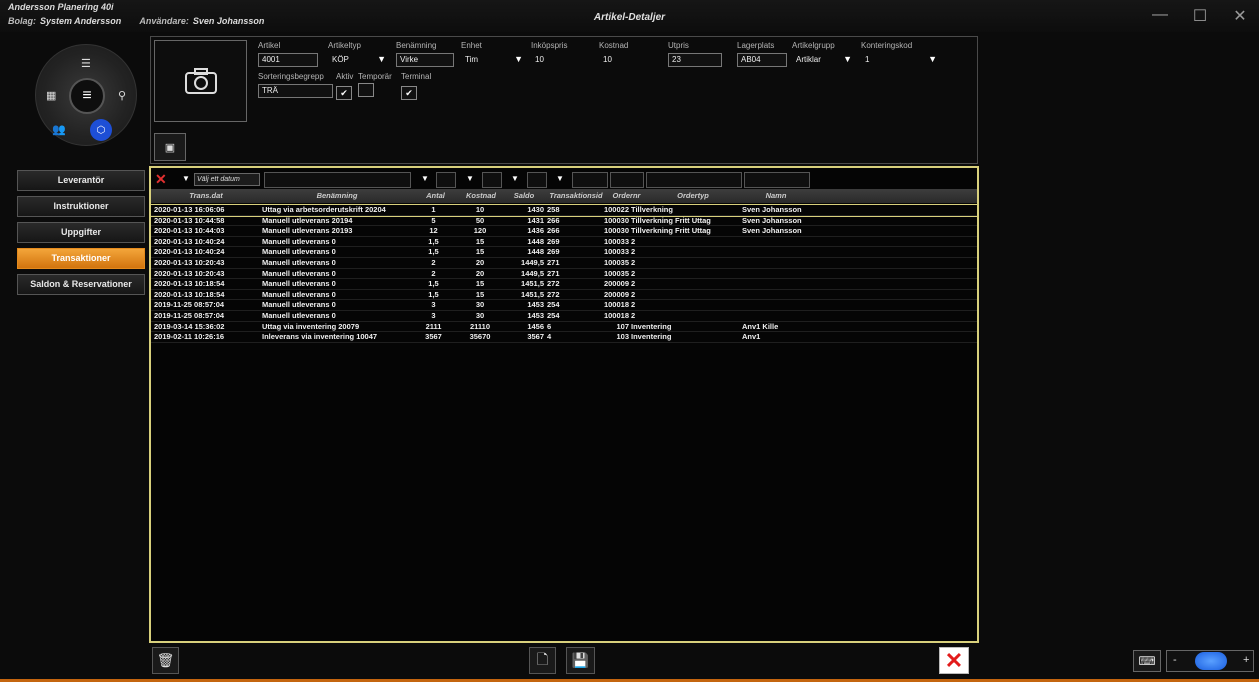 The width and height of the screenshot is (1259, 682). I want to click on cell-saldo: 1448, so click(535, 241).